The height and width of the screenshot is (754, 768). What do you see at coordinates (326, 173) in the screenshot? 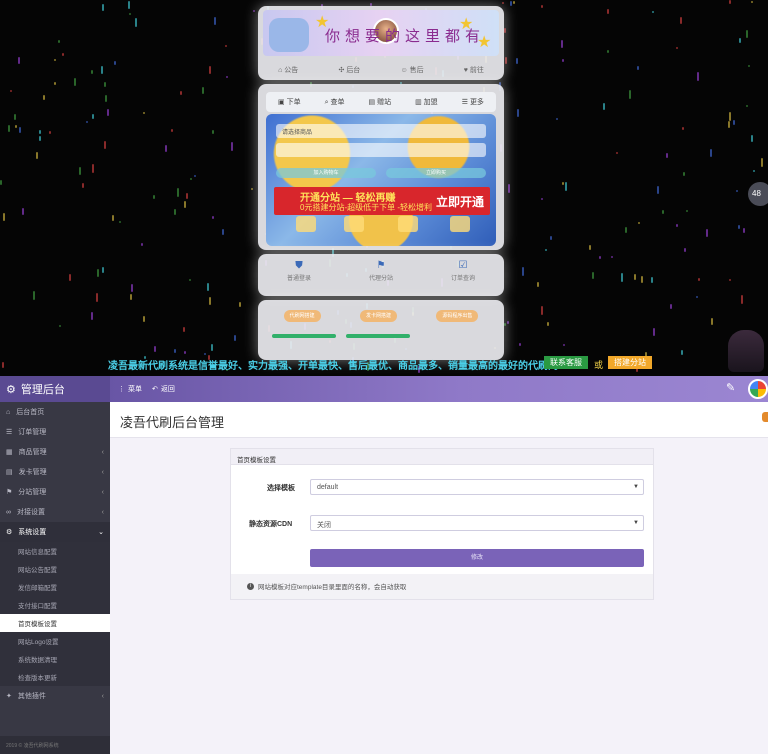
I see `add-cart-button: 加入购物车` at bounding box center [326, 173].